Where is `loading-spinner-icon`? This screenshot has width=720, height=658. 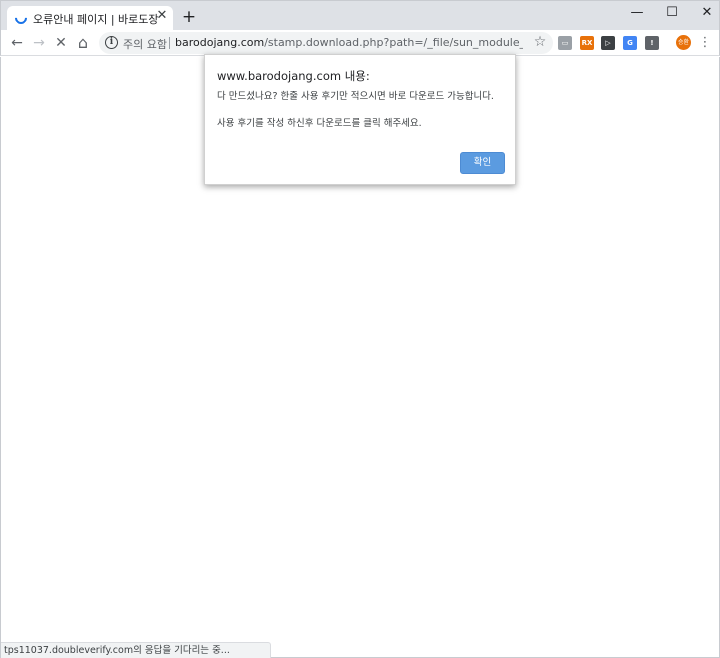 loading-spinner-icon is located at coordinates (21, 18).